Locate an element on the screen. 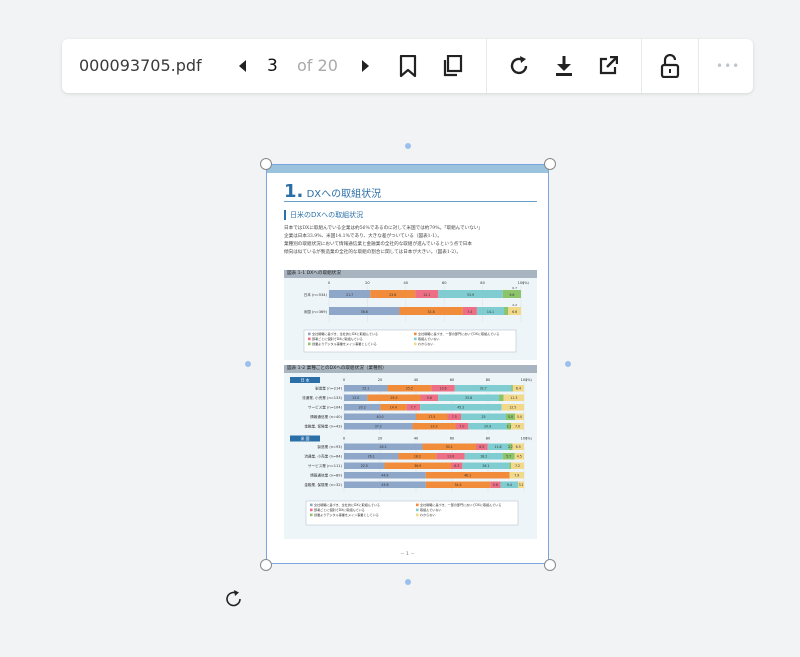 Image resolution: width=800 pixels, height=657 pixels. row-label: 金融業, 保険業 (n=32) is located at coordinates (323, 484).